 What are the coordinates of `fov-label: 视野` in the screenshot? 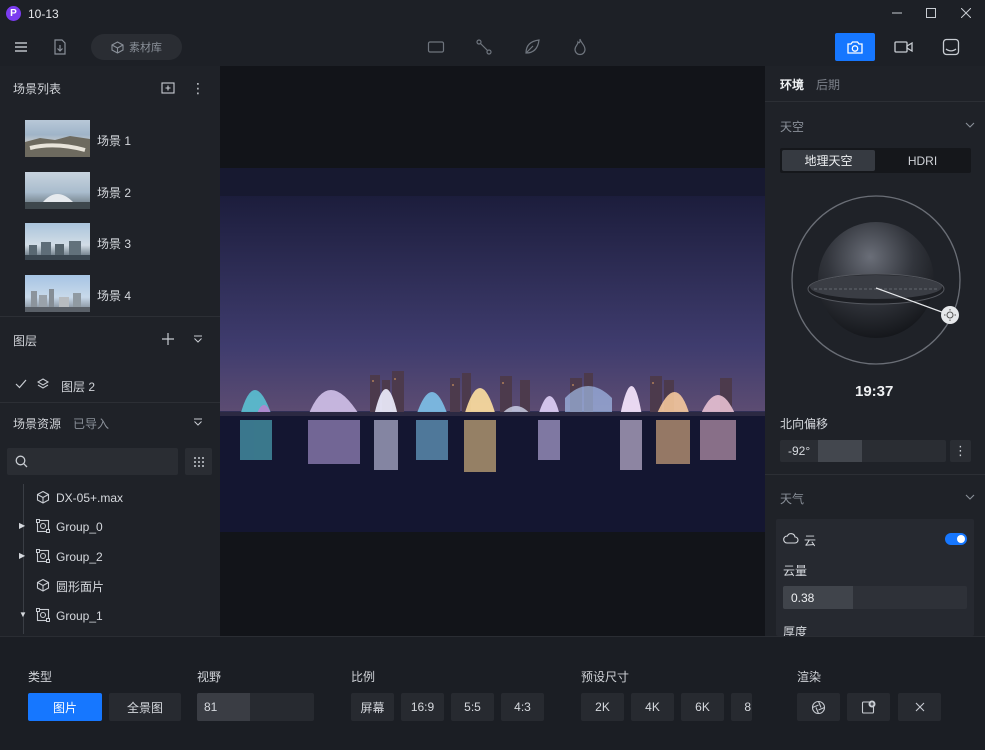 It's located at (209, 677).